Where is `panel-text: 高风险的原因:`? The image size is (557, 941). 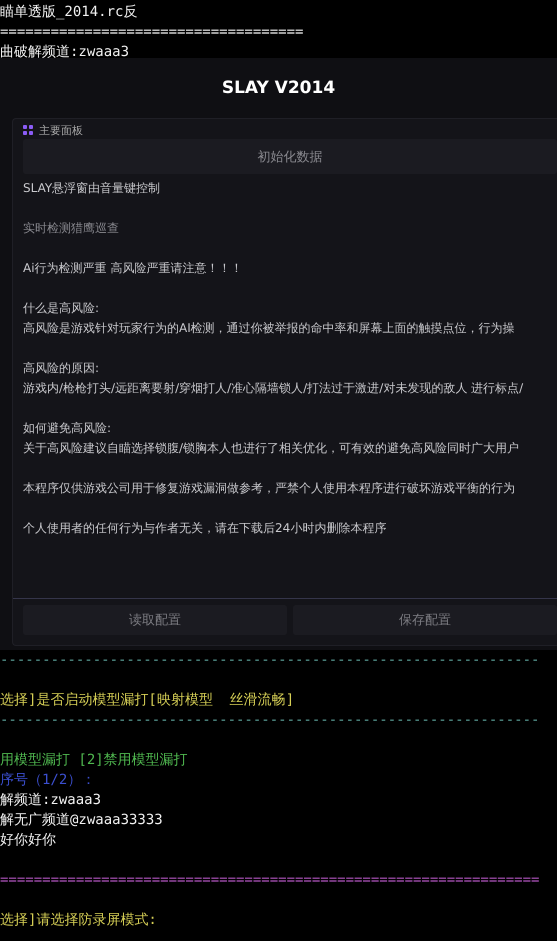
panel-text: 高风险的原因: is located at coordinates (61, 368).